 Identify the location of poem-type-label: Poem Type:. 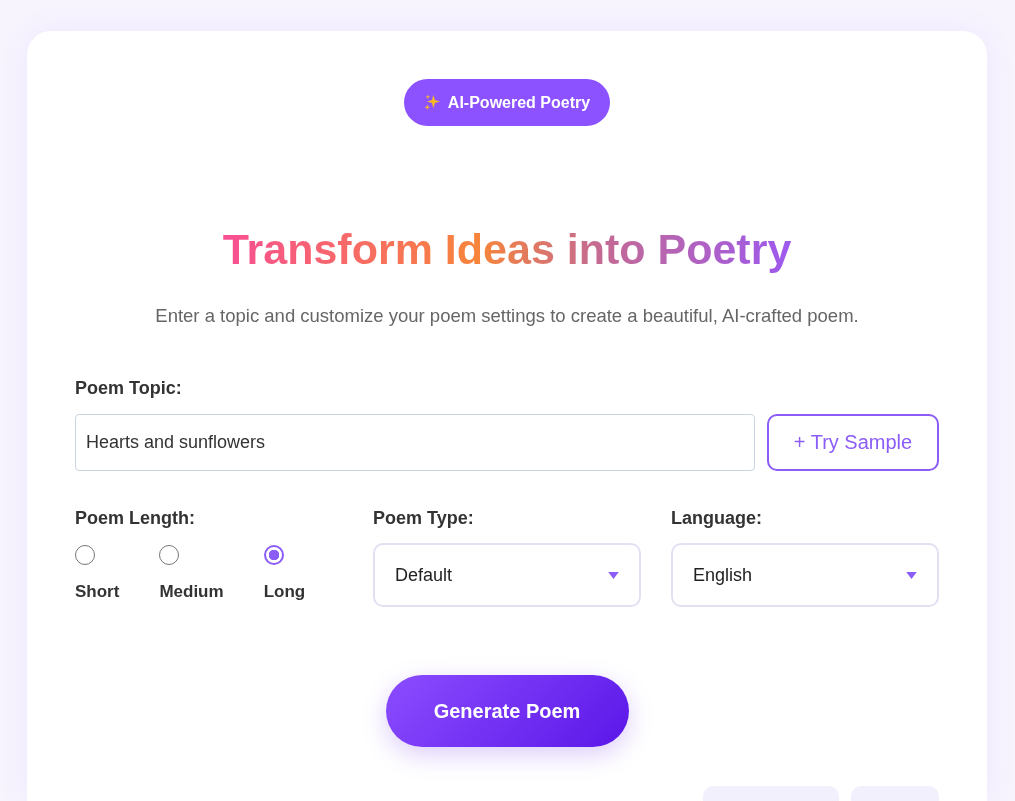
(424, 518).